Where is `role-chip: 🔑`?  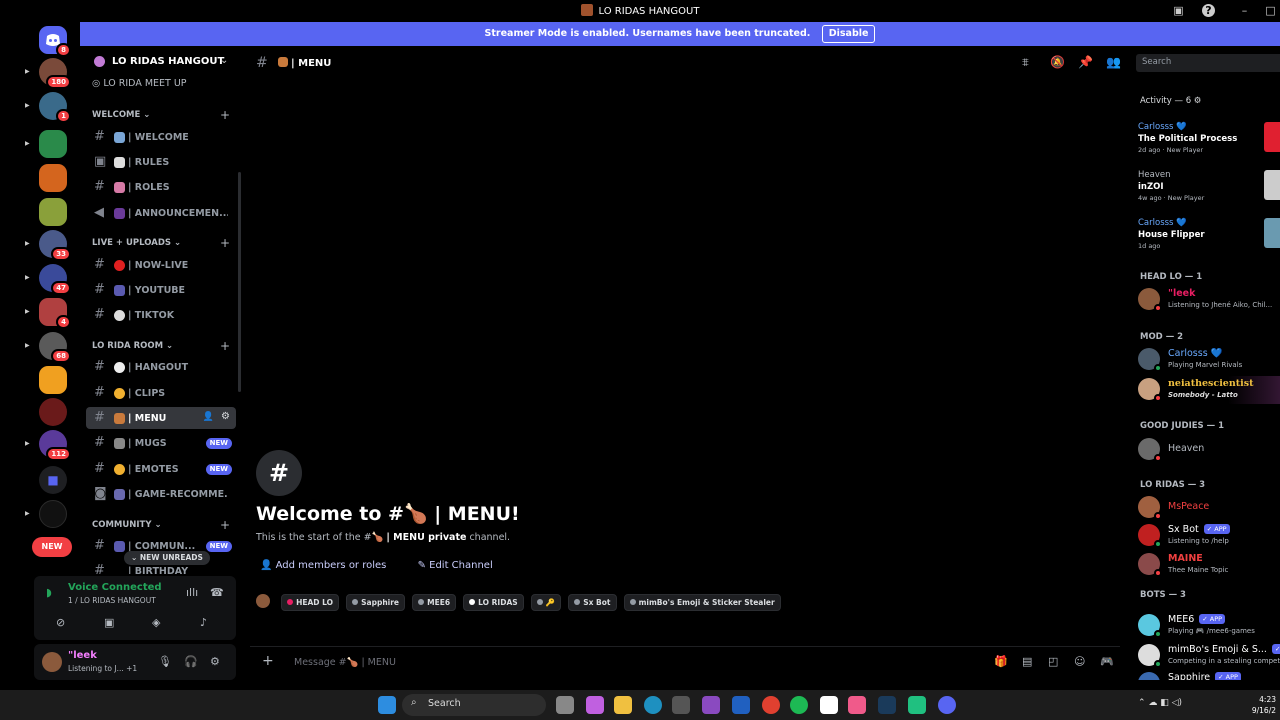 role-chip: 🔑 is located at coordinates (546, 602).